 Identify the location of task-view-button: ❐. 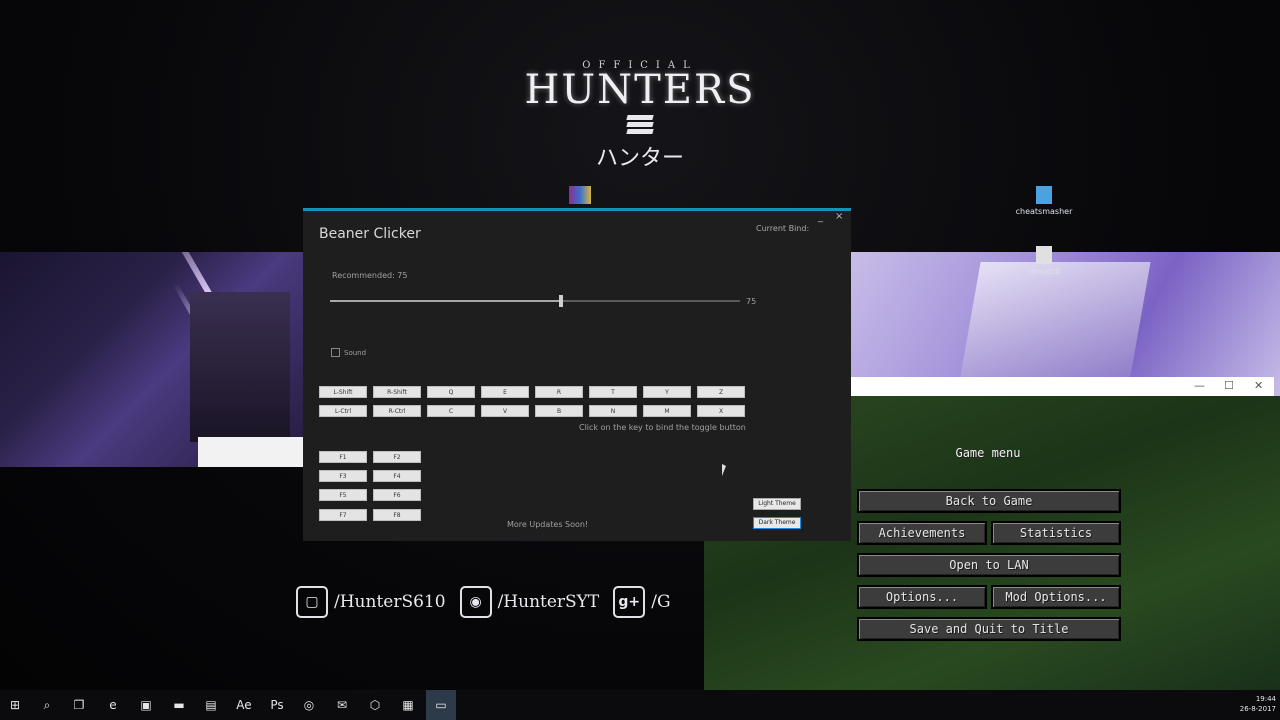
(79, 705).